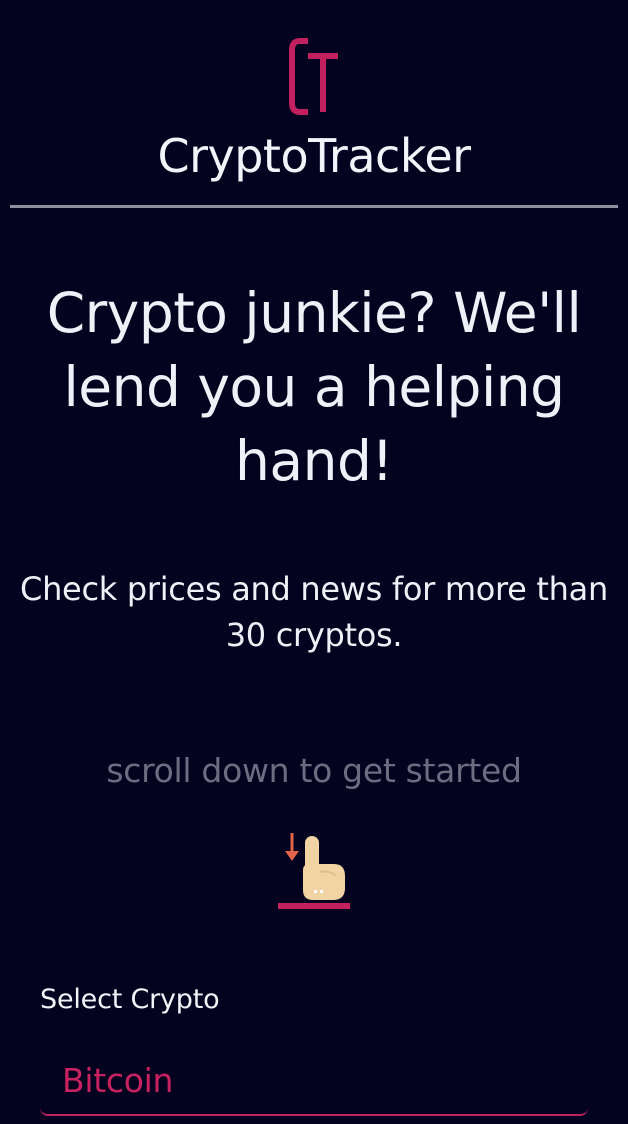 The width and height of the screenshot is (628, 1124). I want to click on scroll-hint: scroll down to get started, so click(314, 770).